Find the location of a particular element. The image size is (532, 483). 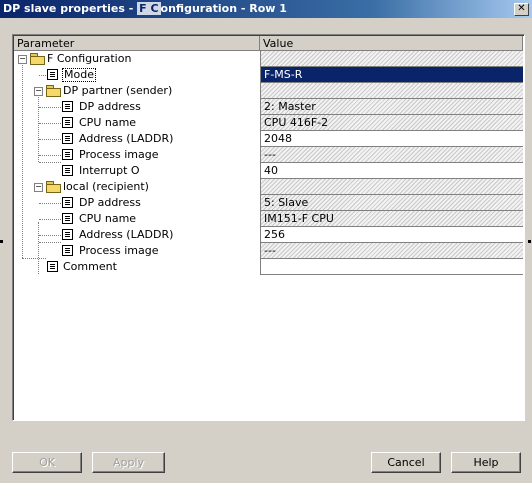

tree-row-dp-address: DP address 2: Master is located at coordinates (268, 107).